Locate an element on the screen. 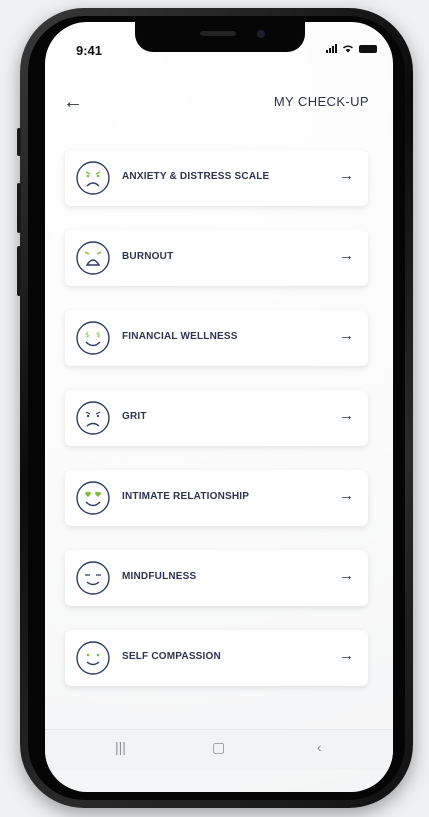  home-icon: ▢ is located at coordinates (218, 747).